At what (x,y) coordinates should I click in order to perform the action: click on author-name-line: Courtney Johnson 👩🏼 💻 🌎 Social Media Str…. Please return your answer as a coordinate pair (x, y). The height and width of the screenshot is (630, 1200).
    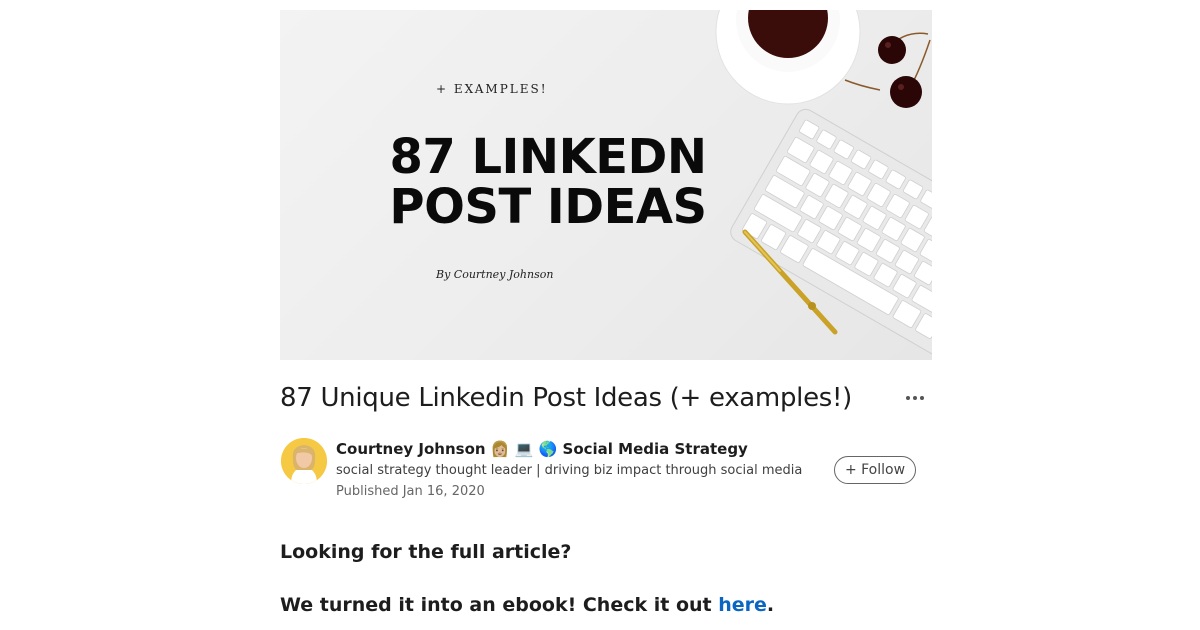
    Looking at the image, I should click on (542, 449).